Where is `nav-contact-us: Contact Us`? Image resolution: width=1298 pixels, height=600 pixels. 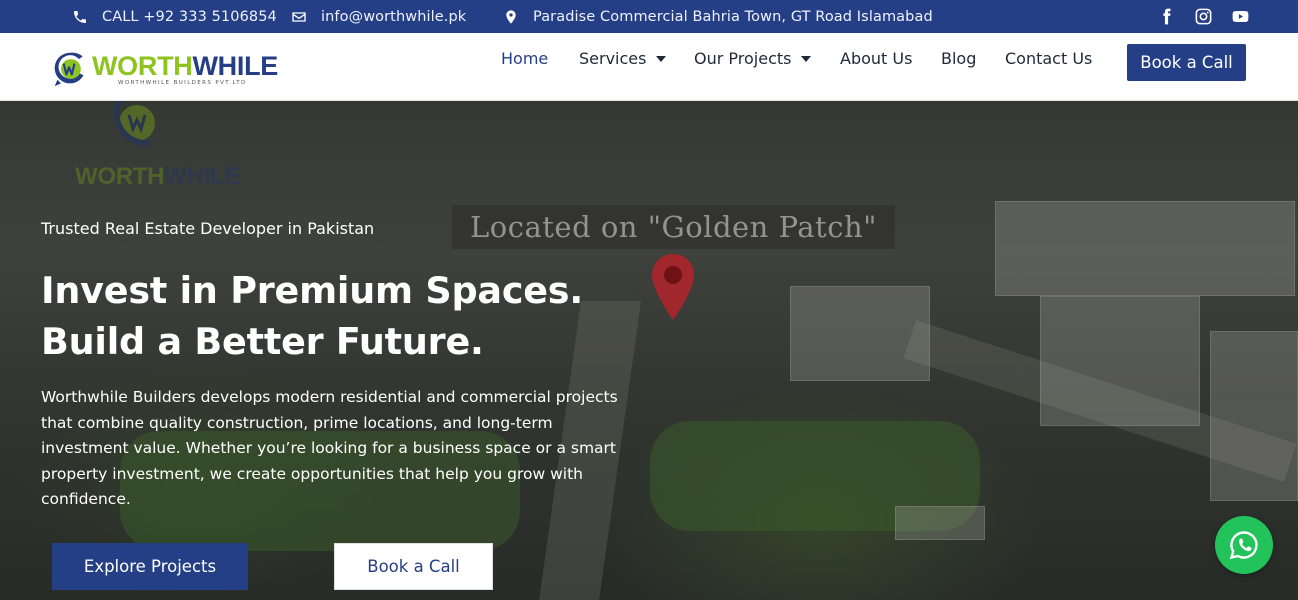
nav-contact-us: Contact Us is located at coordinates (1048, 58).